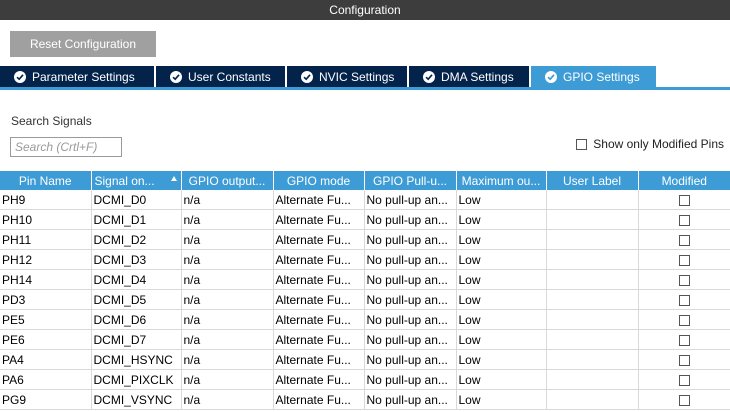 This screenshot has height=412, width=730. What do you see at coordinates (46, 200) in the screenshot?
I see `pin-name-cell: PH9` at bounding box center [46, 200].